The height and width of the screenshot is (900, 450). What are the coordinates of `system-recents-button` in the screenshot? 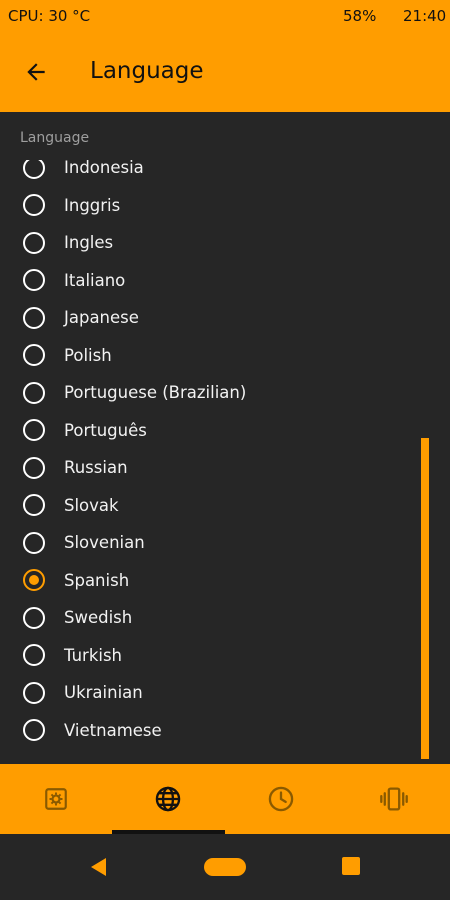 It's located at (351, 866).